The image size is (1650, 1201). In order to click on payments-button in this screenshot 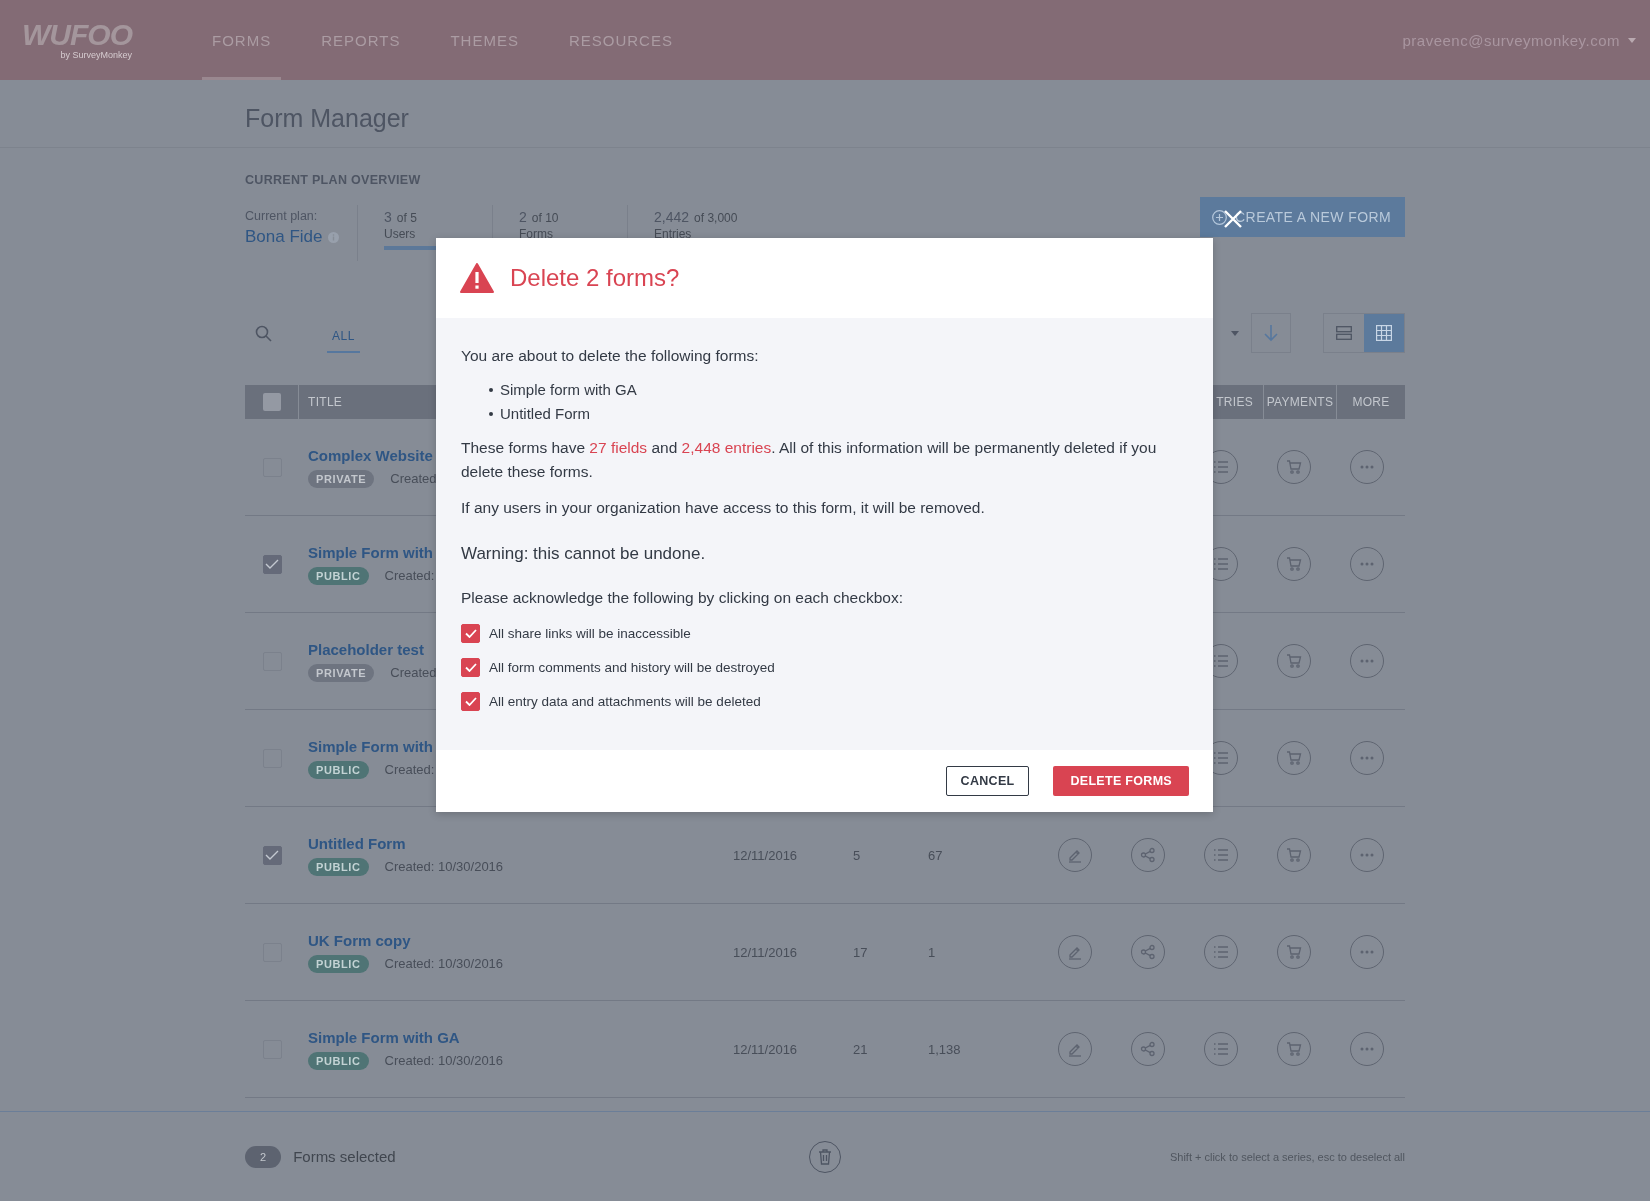, I will do `click(1293, 952)`.